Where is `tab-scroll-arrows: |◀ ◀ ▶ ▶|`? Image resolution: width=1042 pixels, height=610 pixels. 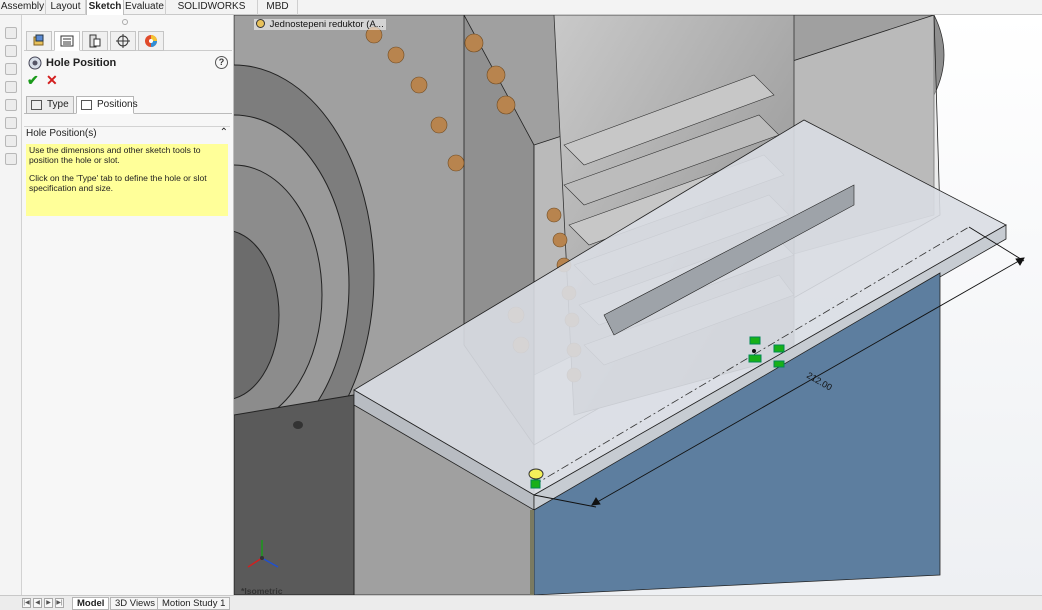 tab-scroll-arrows: |◀ ◀ ▶ ▶| is located at coordinates (45, 603).